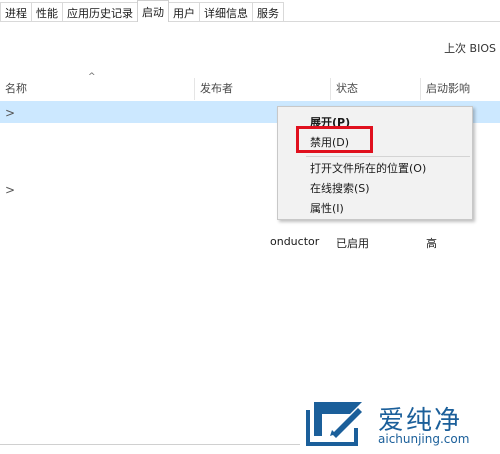 Image resolution: width=500 pixels, height=454 pixels. I want to click on watermark-url: aichunjing.com, so click(424, 439).